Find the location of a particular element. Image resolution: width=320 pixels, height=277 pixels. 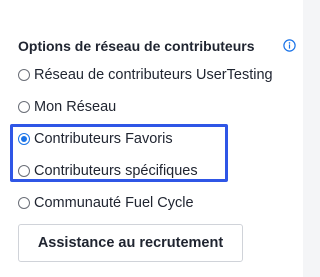

radio-button-selected is located at coordinates (24, 139).